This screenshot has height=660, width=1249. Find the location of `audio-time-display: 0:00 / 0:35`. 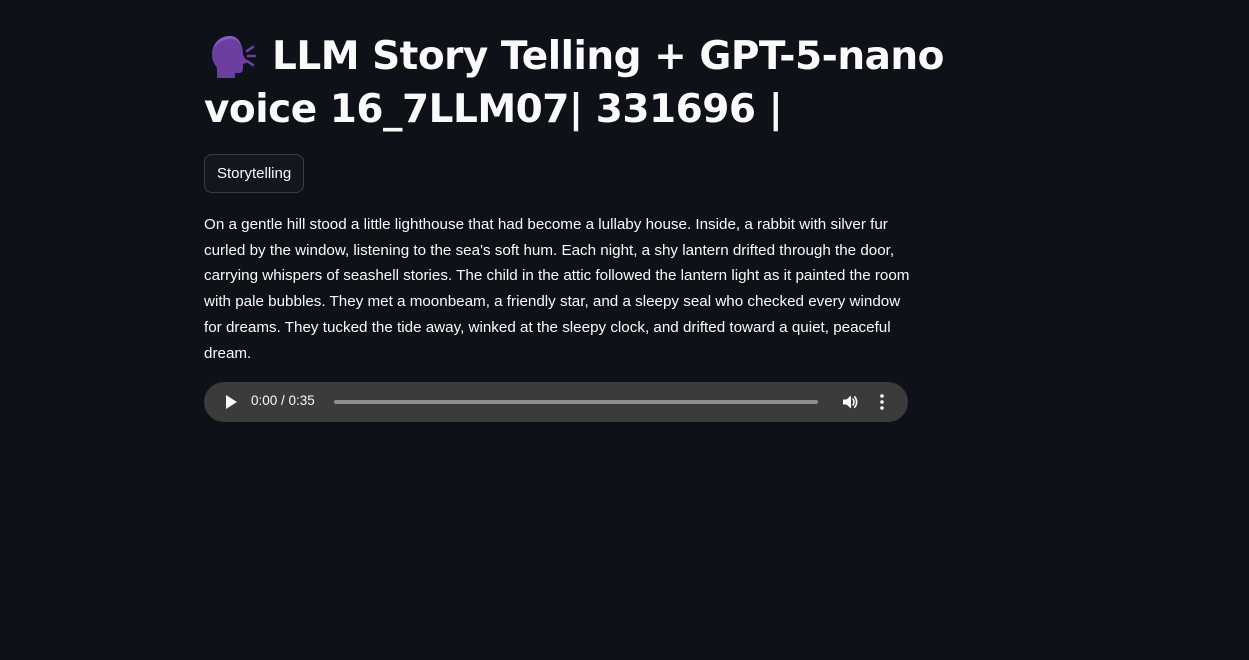

audio-time-display: 0:00 / 0:35 is located at coordinates (283, 401).